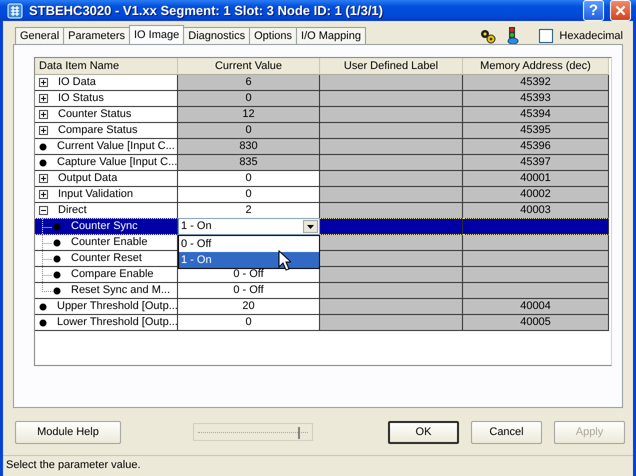 The width and height of the screenshot is (636, 476). Describe the element at coordinates (96, 35) in the screenshot. I see `tab: Parameters` at that location.